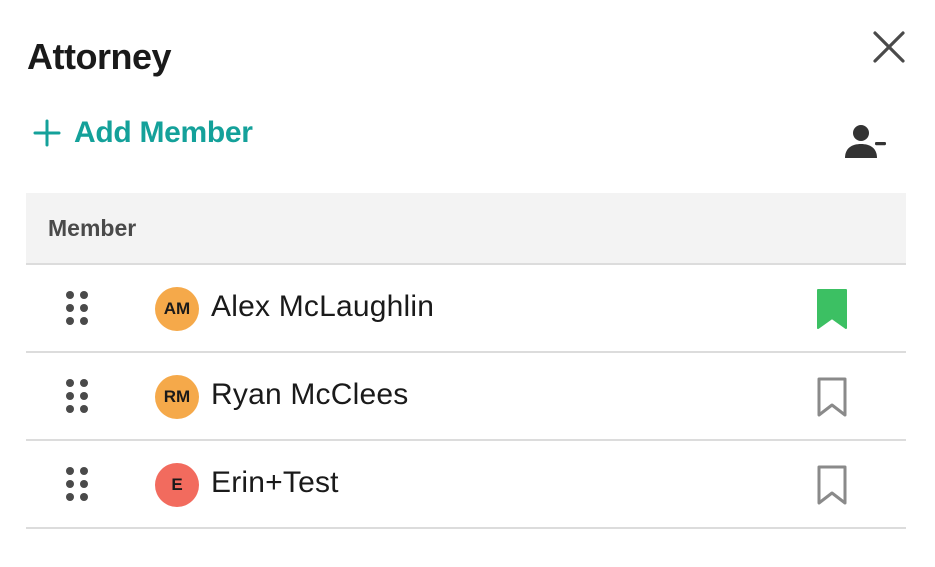 This screenshot has width=935, height=567. Describe the element at coordinates (323, 306) in the screenshot. I see `member-name: Alex McLaughlin` at that location.